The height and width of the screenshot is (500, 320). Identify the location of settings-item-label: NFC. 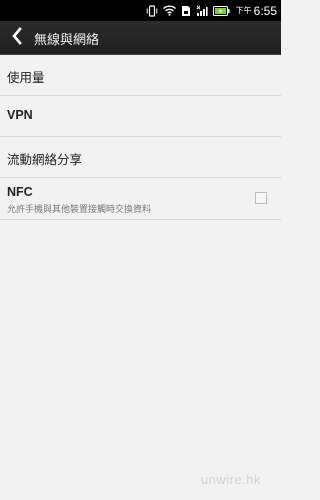
(20, 192).